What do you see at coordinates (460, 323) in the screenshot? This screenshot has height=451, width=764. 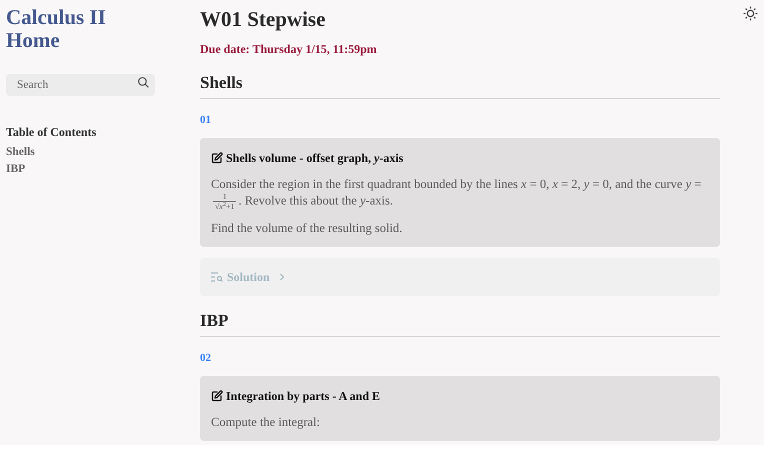 I see `section-heading: IBP` at bounding box center [460, 323].